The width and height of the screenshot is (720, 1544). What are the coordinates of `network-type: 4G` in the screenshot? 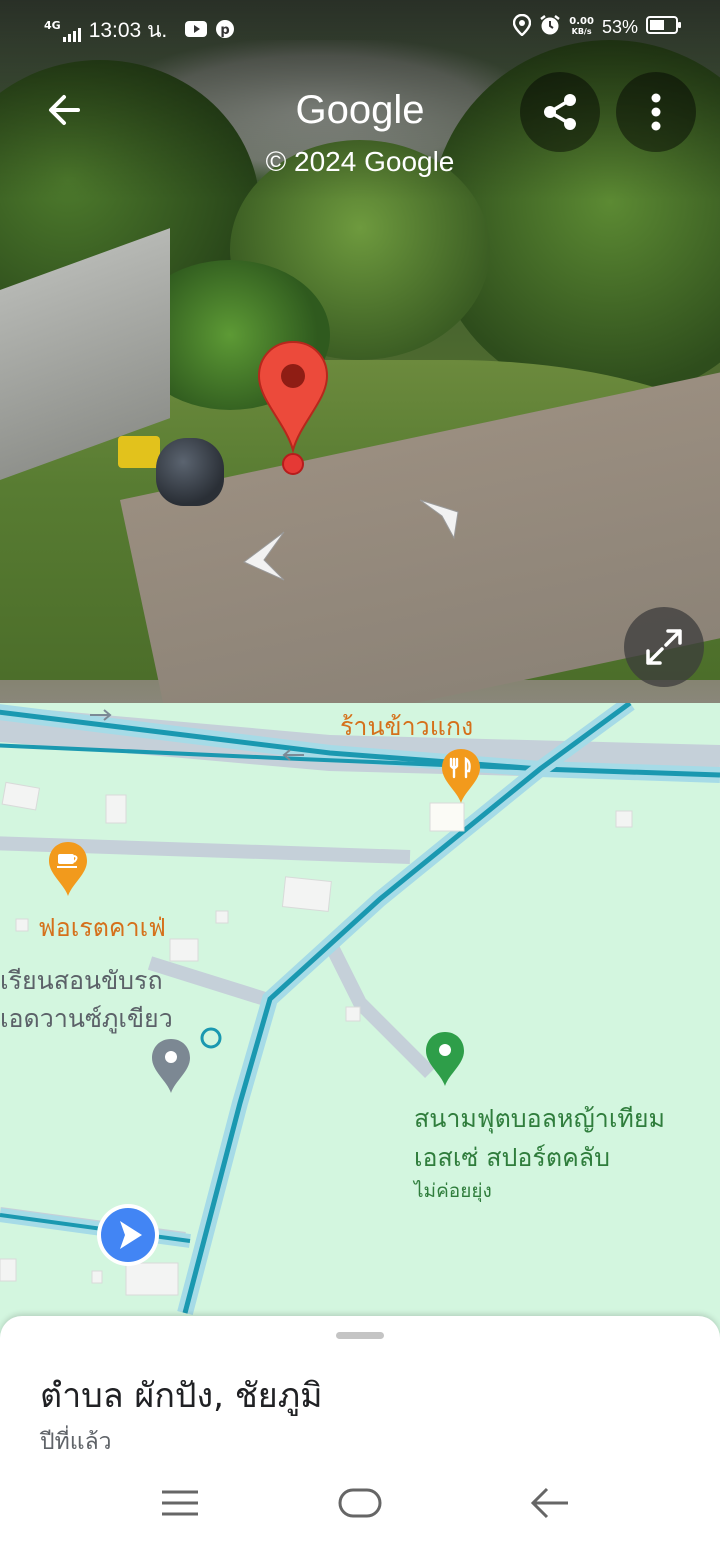 It's located at (52, 25).